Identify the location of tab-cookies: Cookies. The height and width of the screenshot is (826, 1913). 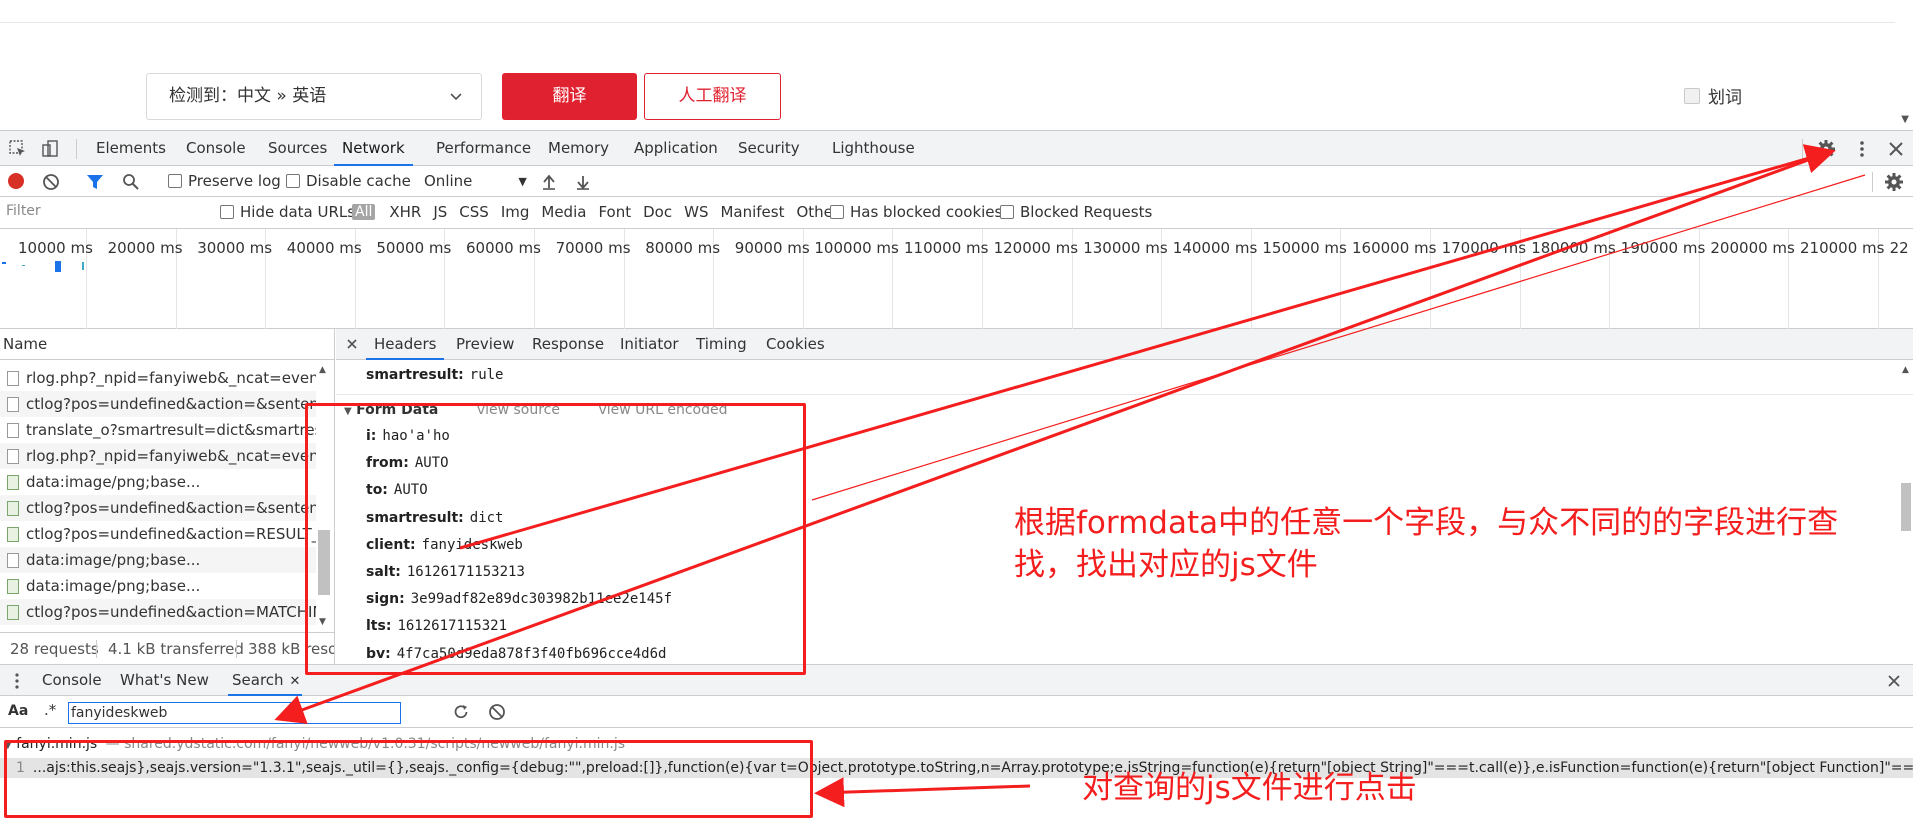
(795, 344).